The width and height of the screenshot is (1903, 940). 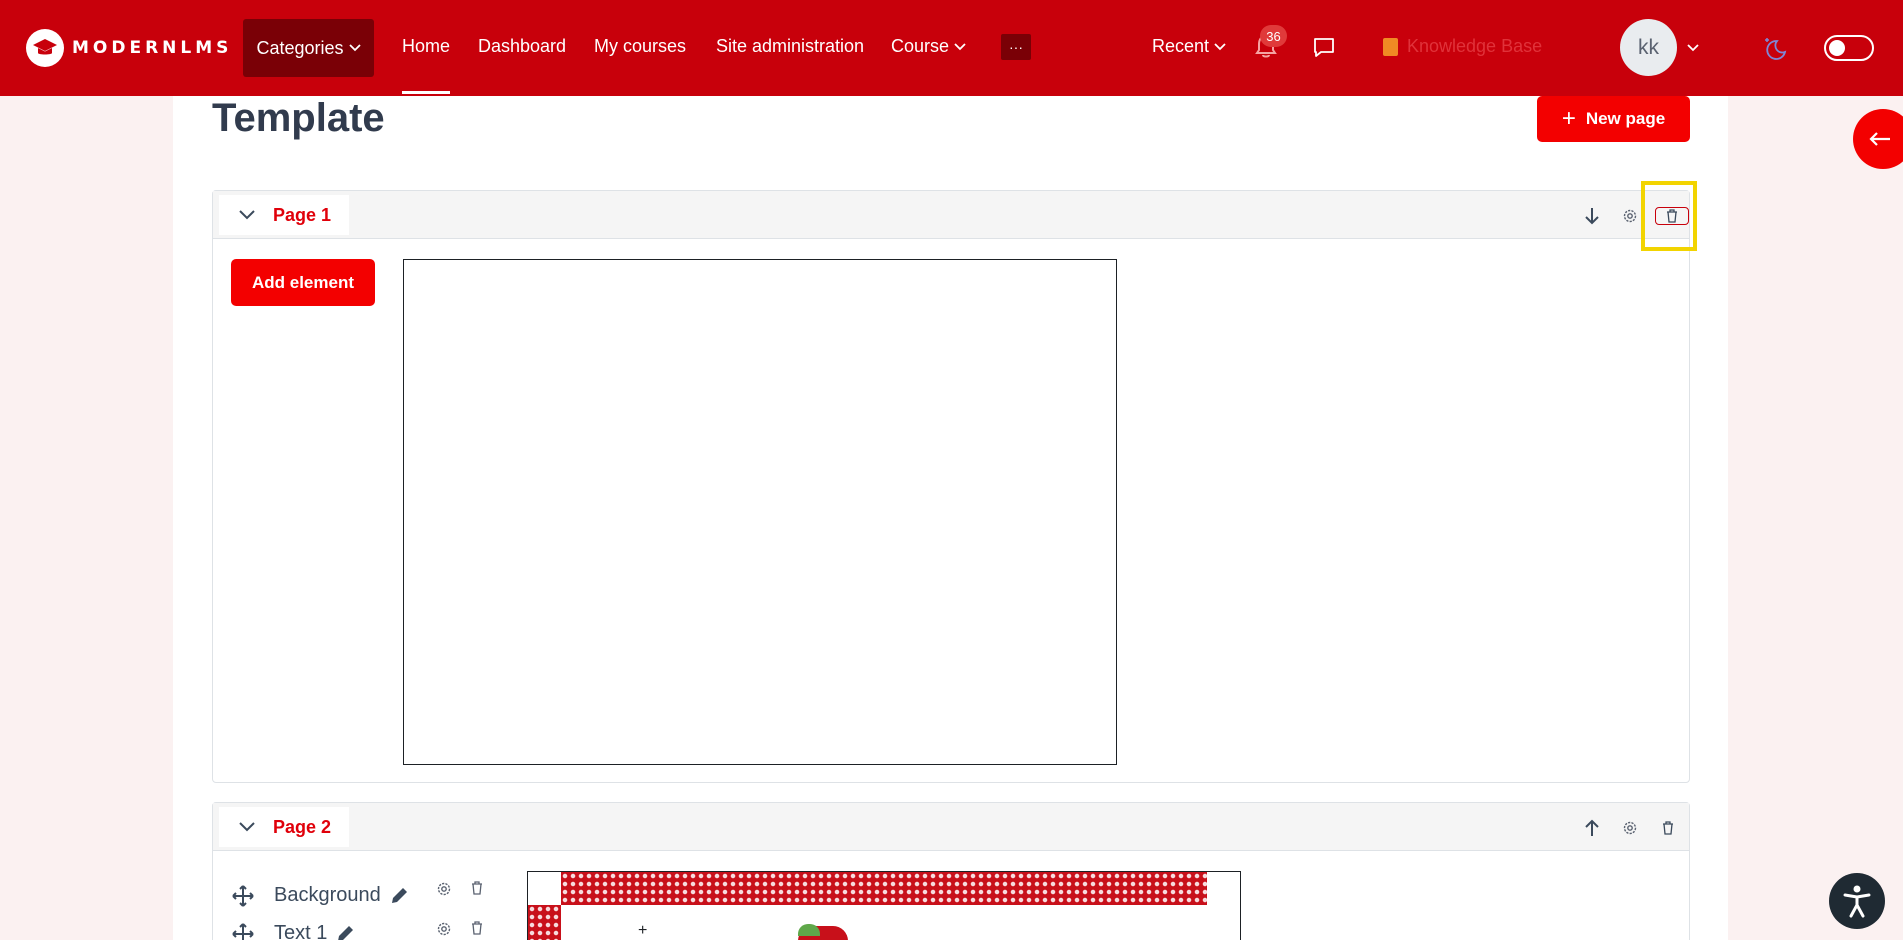 I want to click on nav-site-administration: Site administration, so click(x=790, y=46).